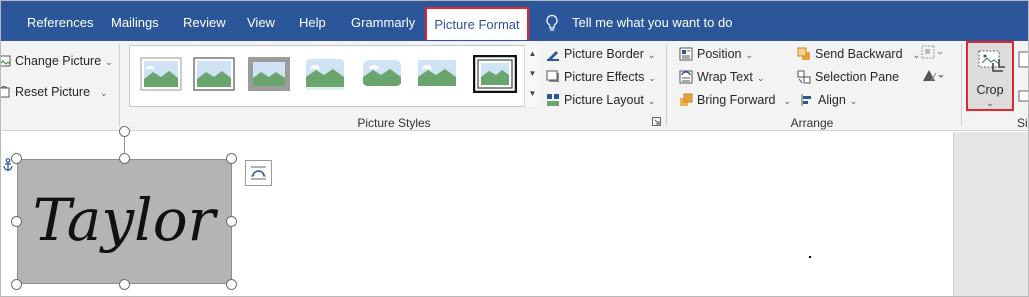 This screenshot has height=297, width=1029. I want to click on selection-pane-icon, so click(804, 77).